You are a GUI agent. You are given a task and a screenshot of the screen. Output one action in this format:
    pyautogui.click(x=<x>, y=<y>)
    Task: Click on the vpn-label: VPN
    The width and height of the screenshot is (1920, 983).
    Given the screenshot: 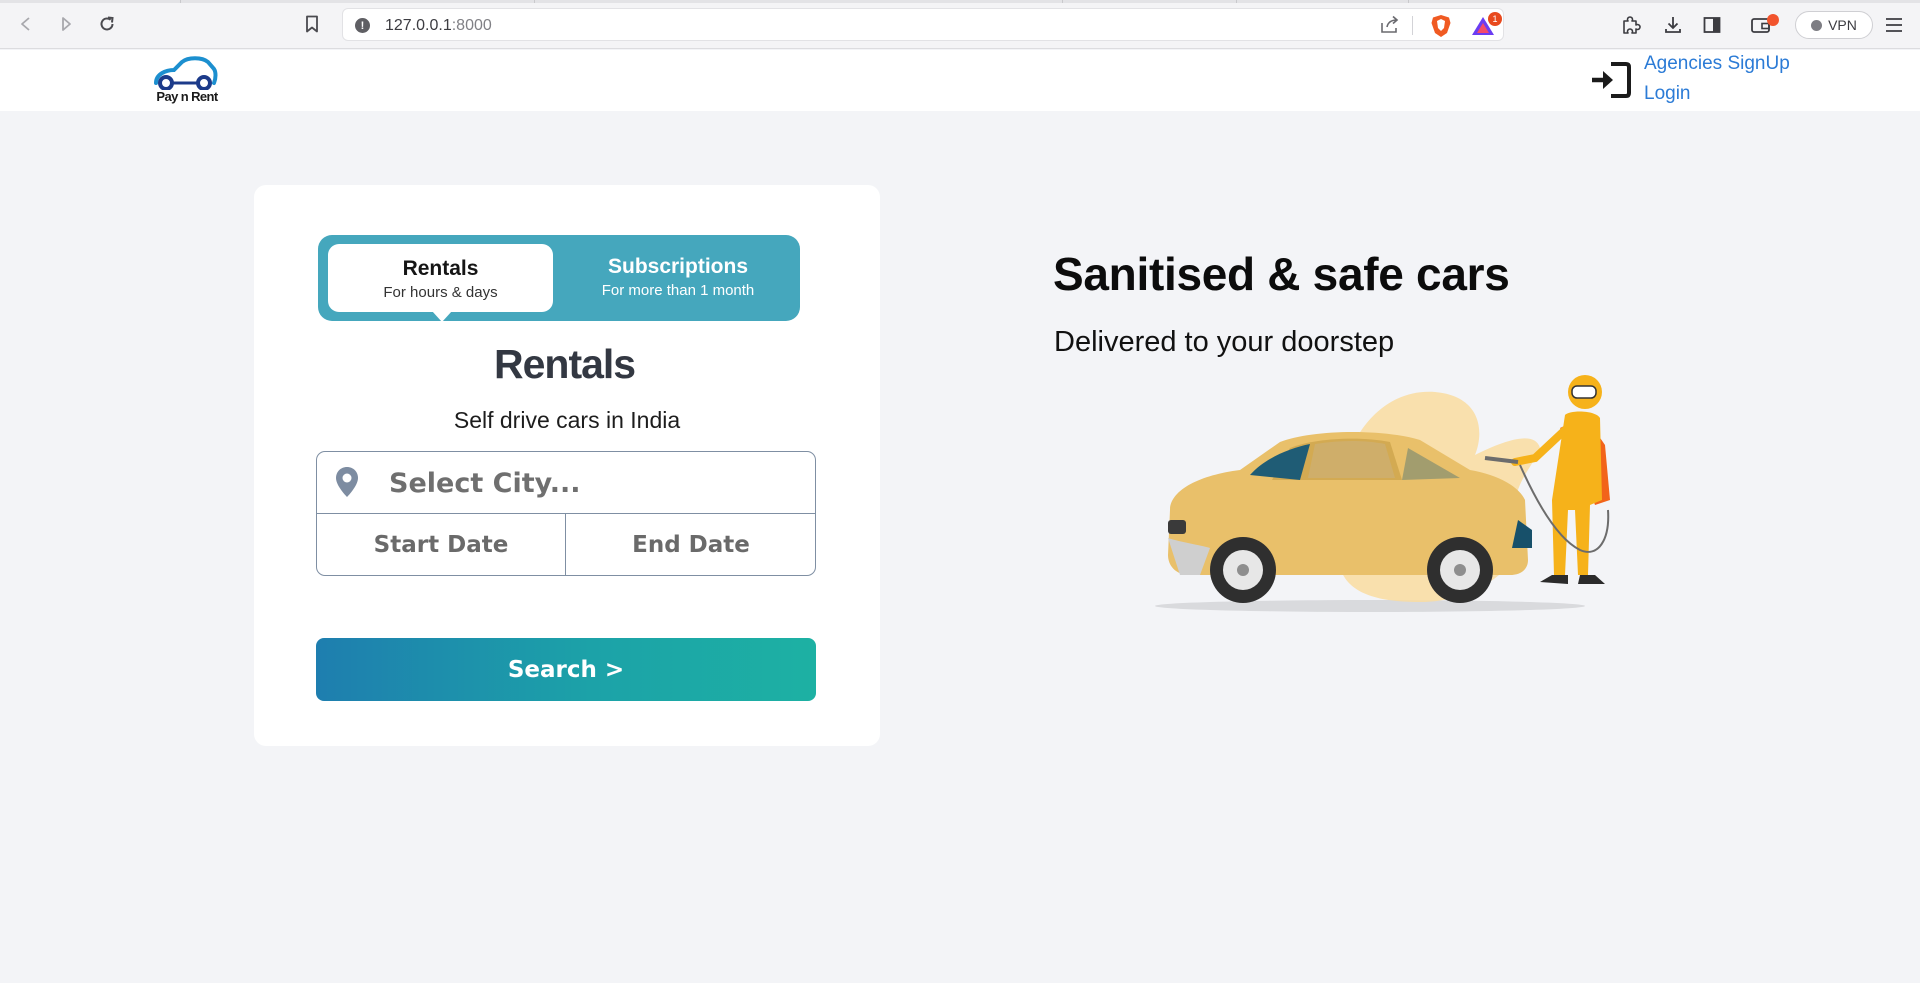 What is the action you would take?
    pyautogui.click(x=1842, y=25)
    